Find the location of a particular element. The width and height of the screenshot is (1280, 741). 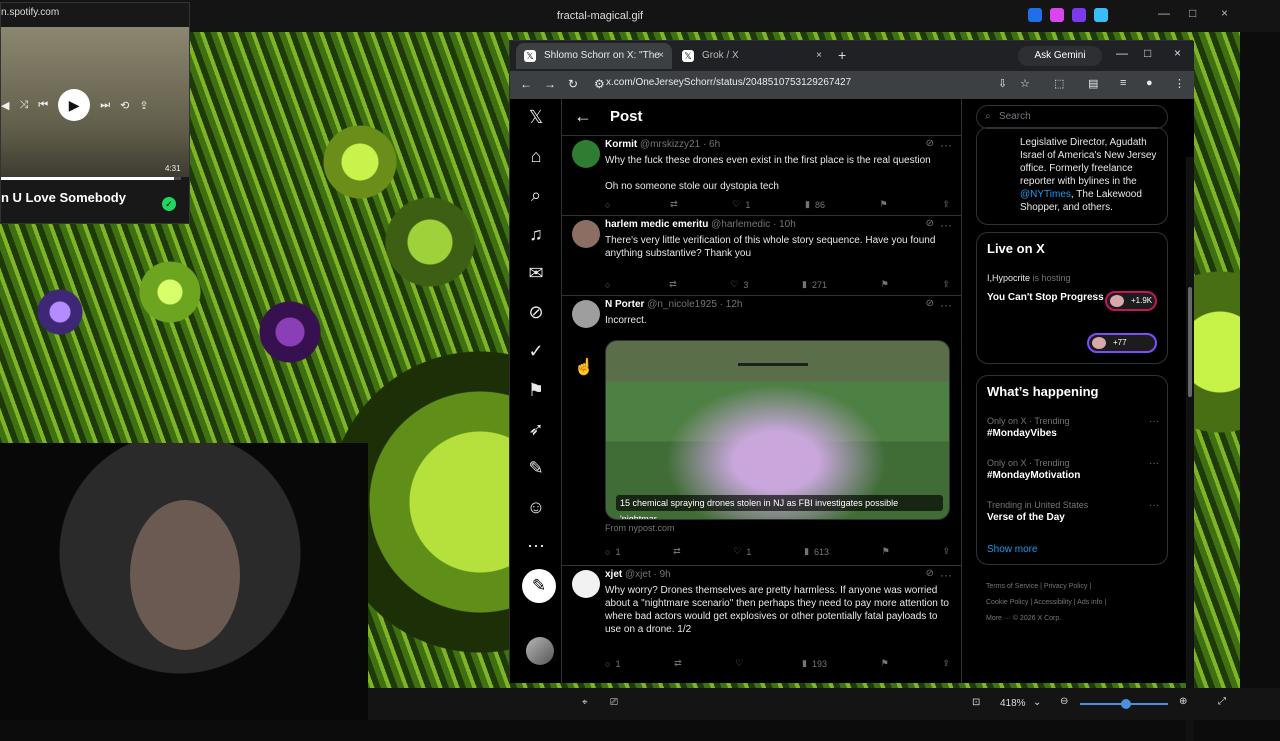

search-input: ⌕ Search is located at coordinates (1072, 117).